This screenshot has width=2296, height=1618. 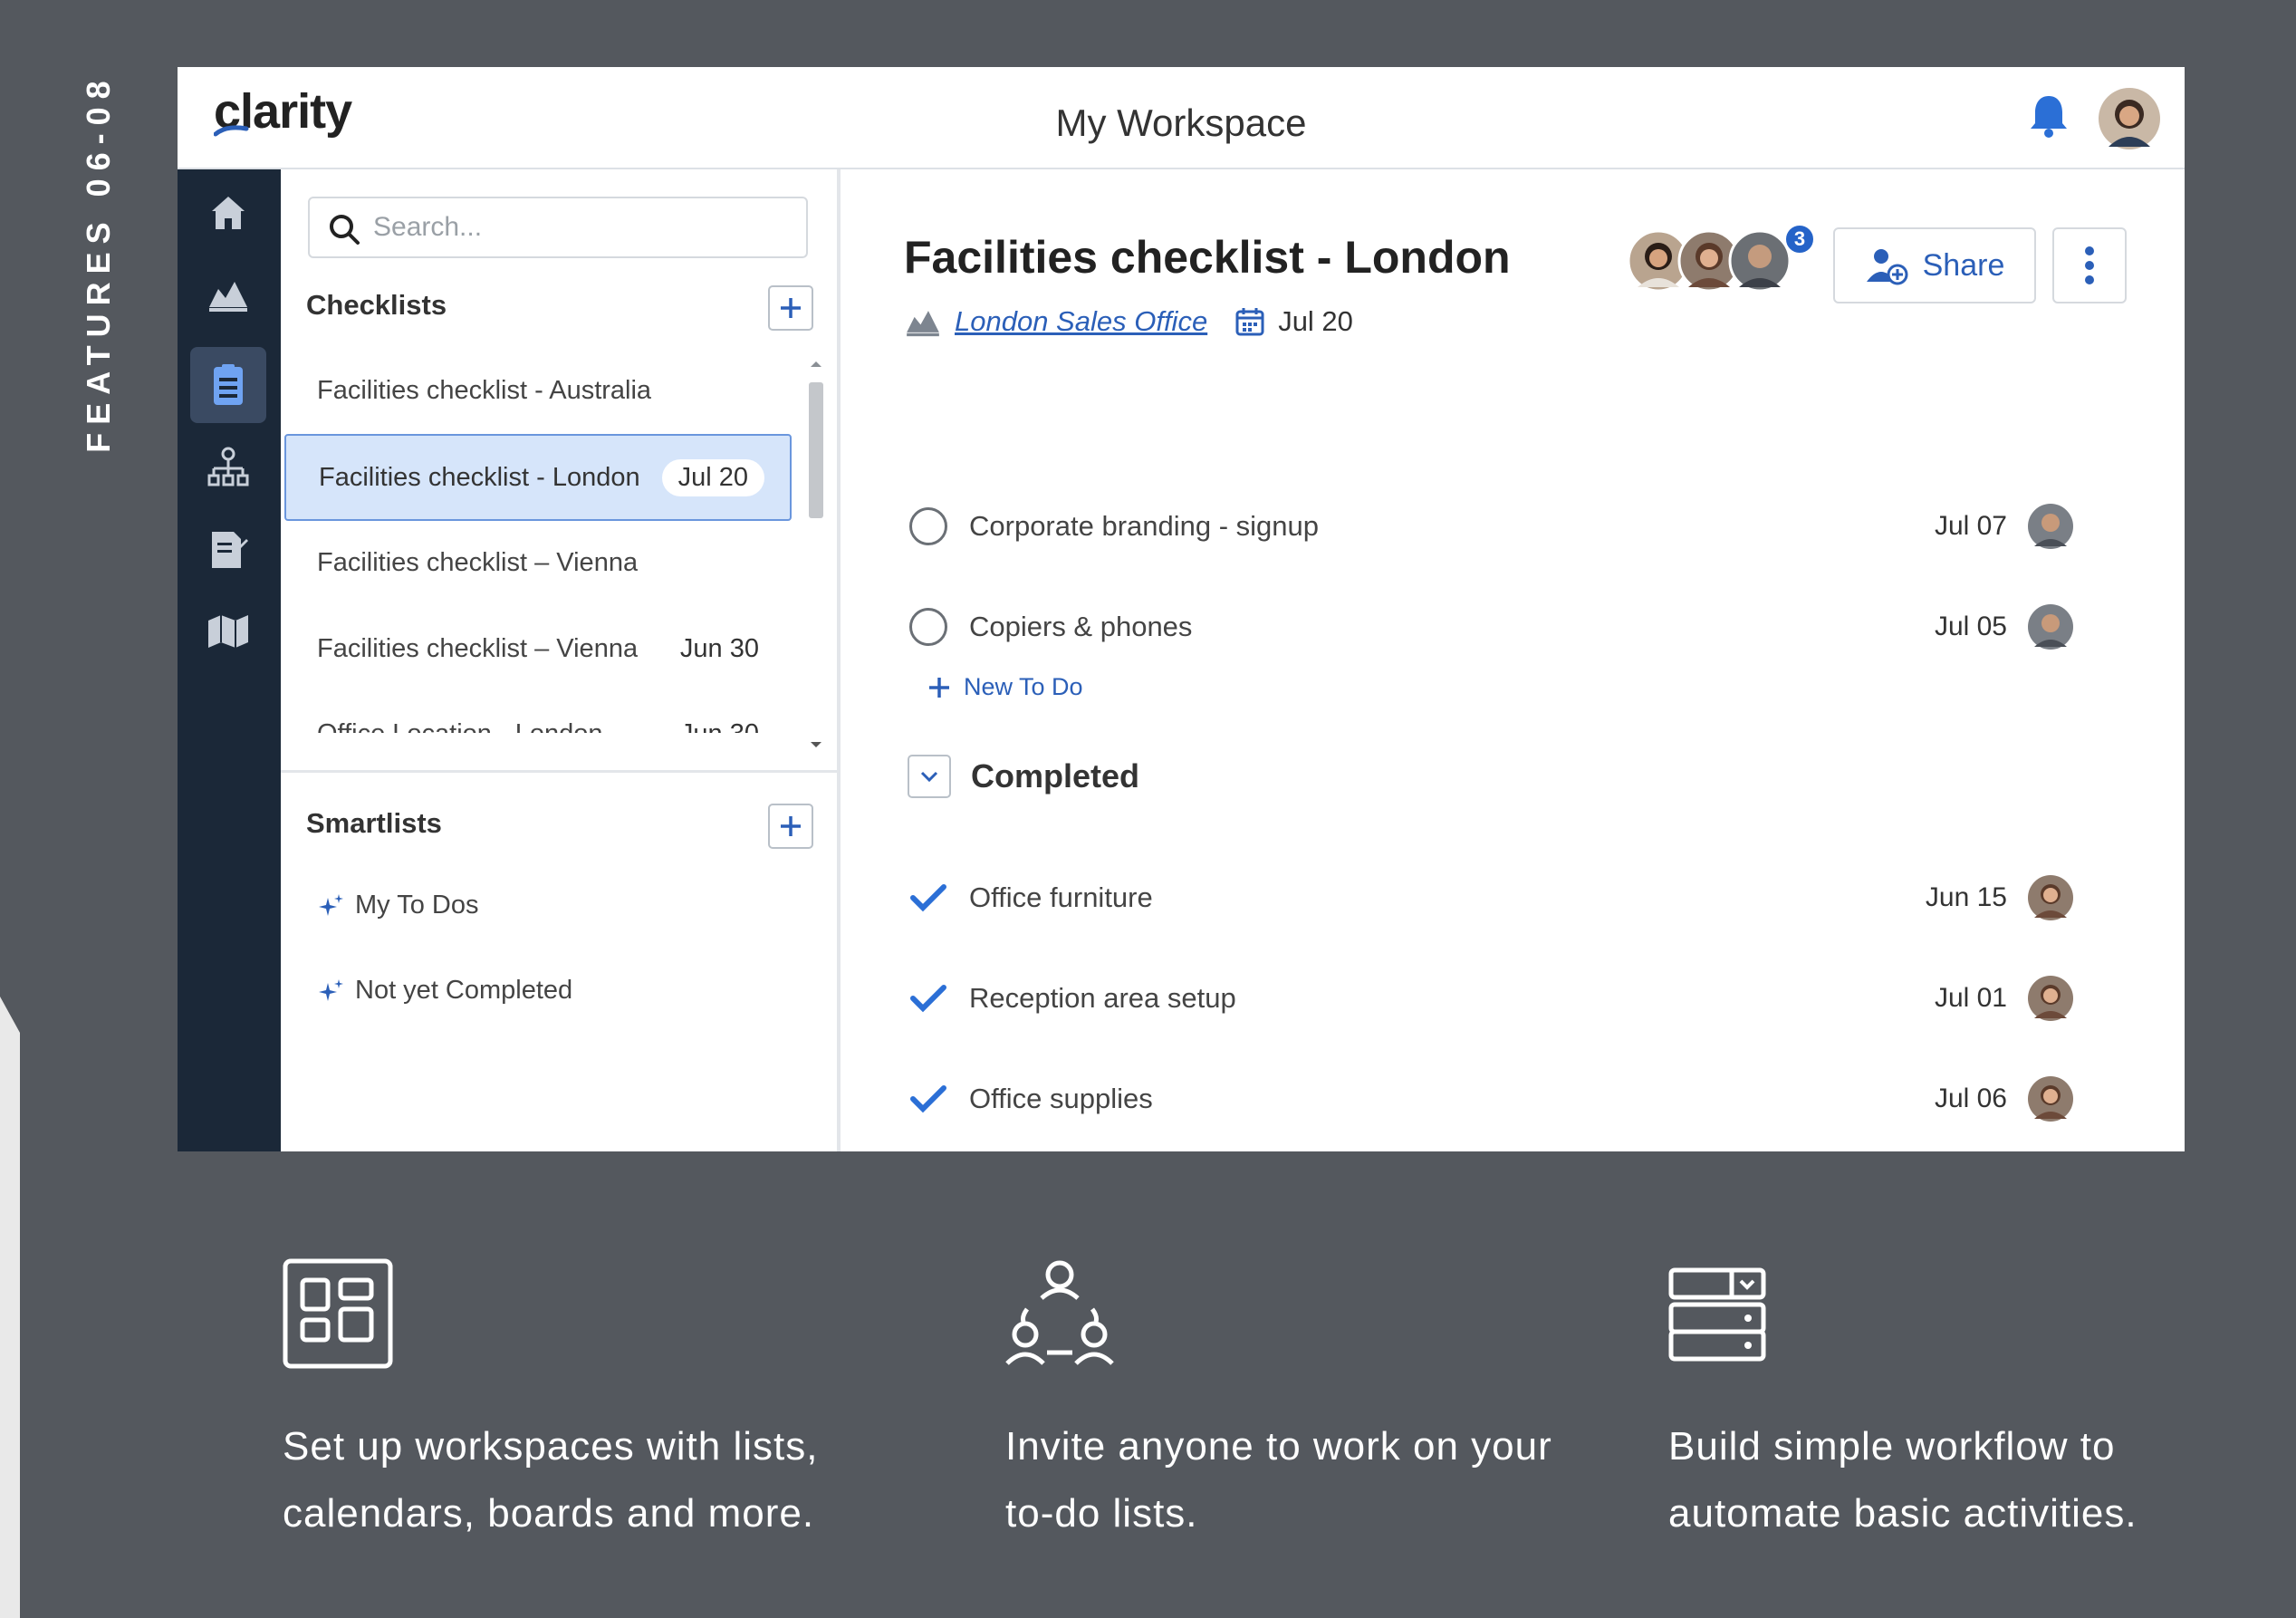 I want to click on list-item: Facilities checklist – Vienna, so click(x=538, y=563).